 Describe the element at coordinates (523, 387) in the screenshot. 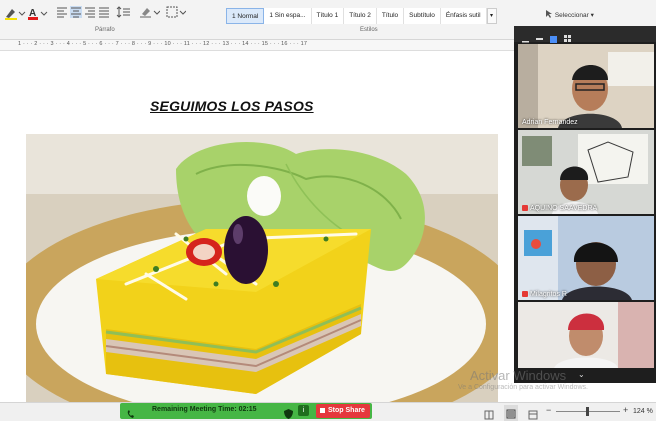

I see `activation-watermark-subtitle: Ve a Configuración para activar Windows.` at that location.